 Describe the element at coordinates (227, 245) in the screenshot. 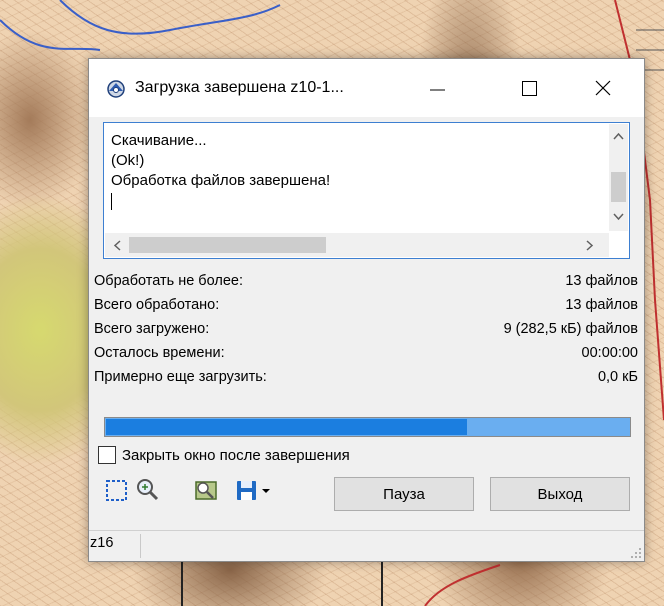

I see `horizontal-scroll-thumb` at that location.